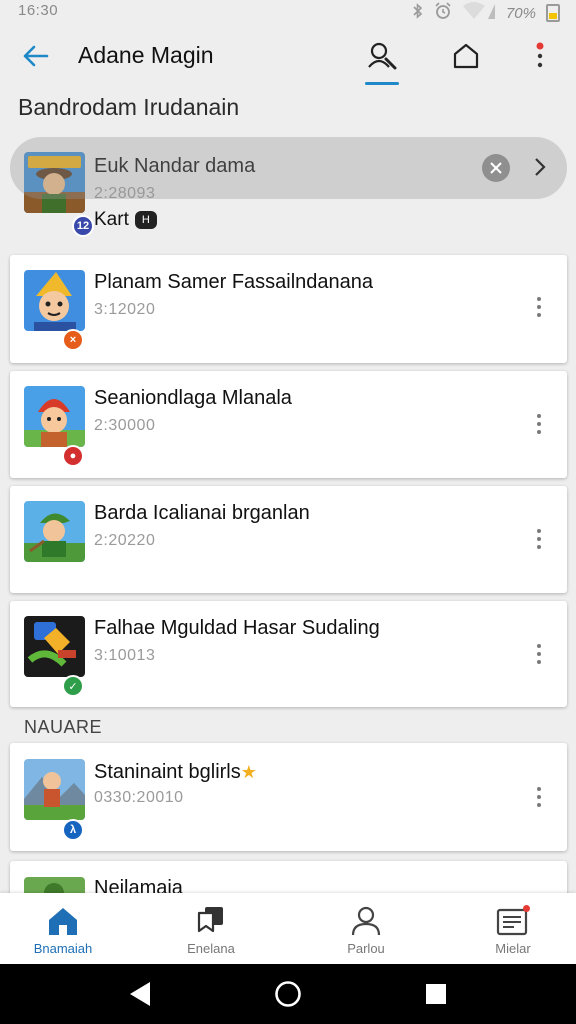 Image resolution: width=576 pixels, height=1024 pixels. I want to click on more-vert-icon, so click(540, 55).